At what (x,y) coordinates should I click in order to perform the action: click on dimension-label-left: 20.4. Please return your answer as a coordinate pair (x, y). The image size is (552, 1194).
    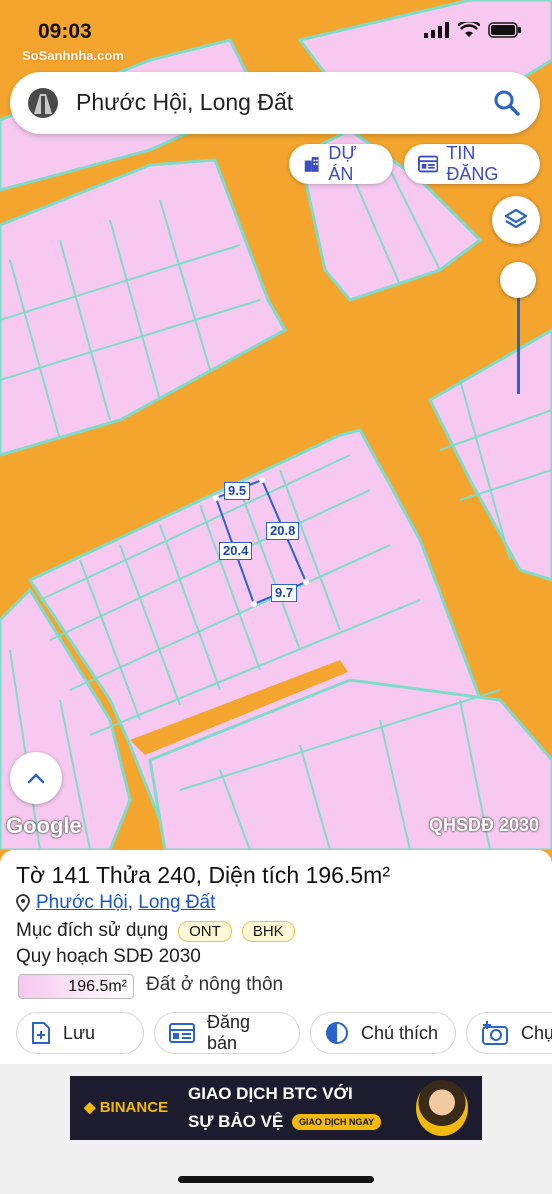
    Looking at the image, I should click on (236, 551).